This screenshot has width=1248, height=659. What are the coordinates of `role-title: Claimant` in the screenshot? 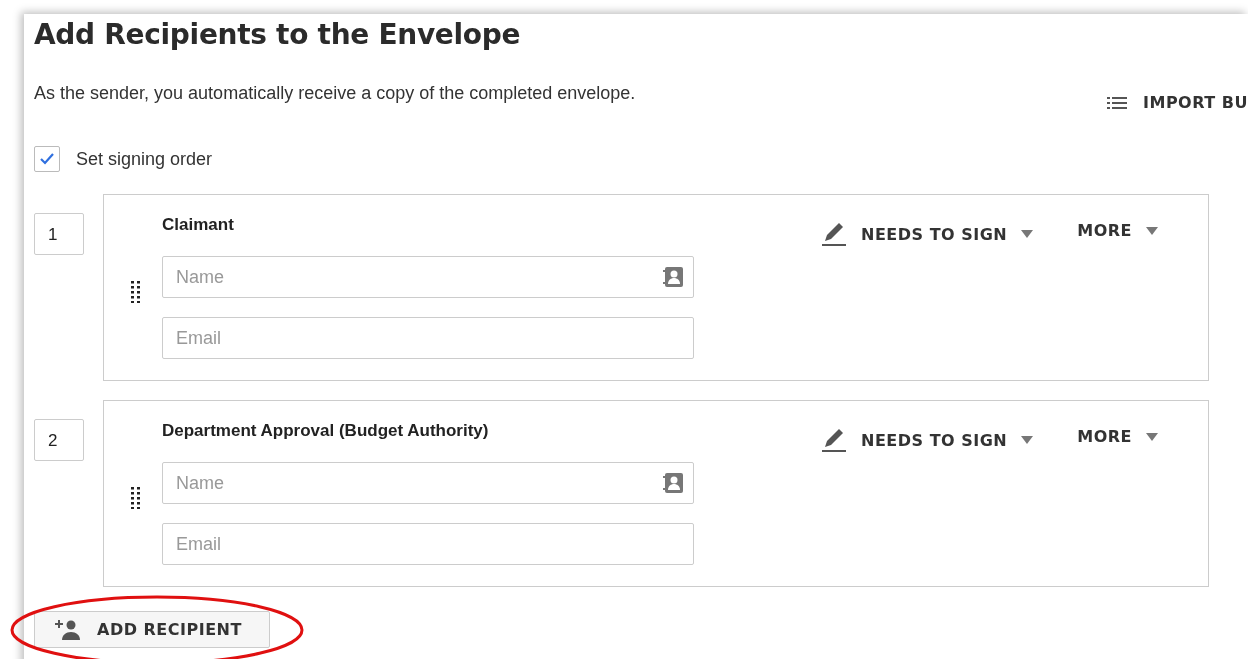 It's located at (198, 225).